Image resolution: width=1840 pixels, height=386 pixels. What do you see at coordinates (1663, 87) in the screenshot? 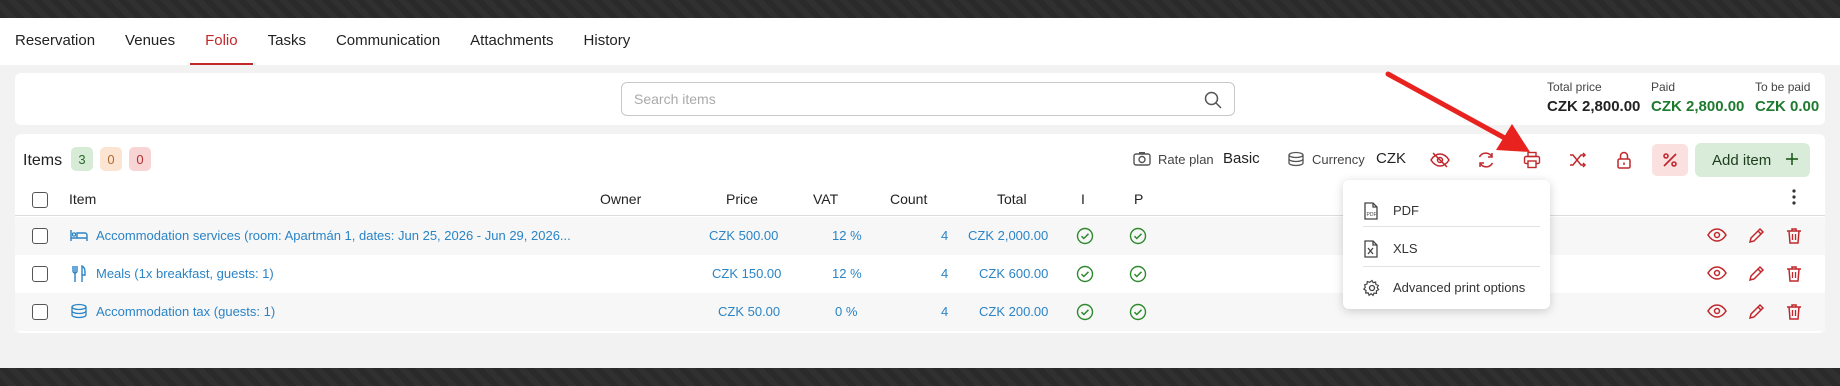
I see `paid-label: Paid` at bounding box center [1663, 87].